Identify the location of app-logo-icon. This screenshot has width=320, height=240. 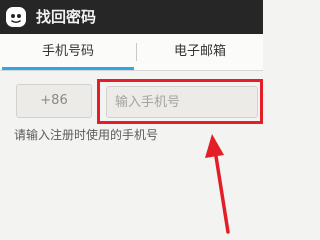
(16, 17).